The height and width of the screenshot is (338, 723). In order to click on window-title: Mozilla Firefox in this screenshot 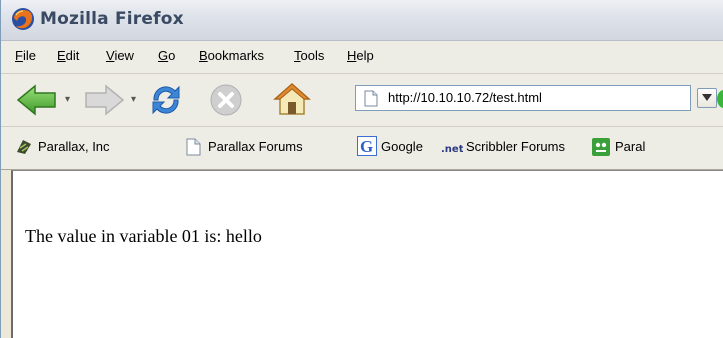, I will do `click(112, 19)`.